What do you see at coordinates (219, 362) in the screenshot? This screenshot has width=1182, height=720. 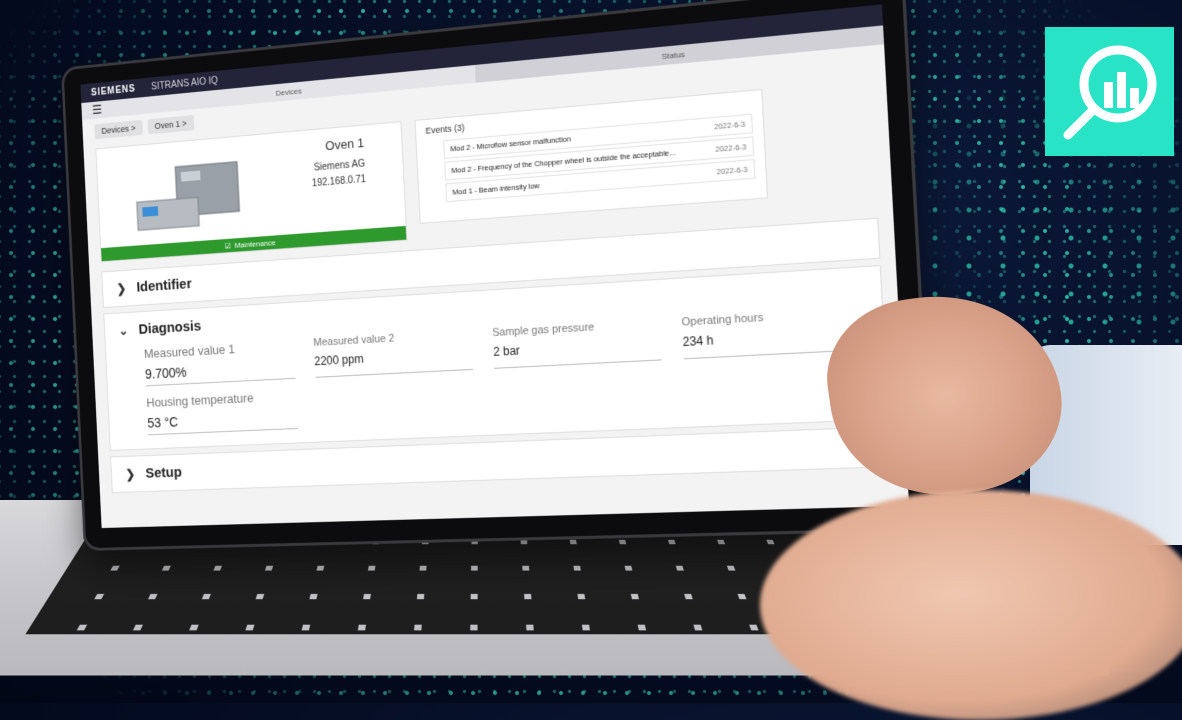 I see `field-measured-value-1: Measured value 1 9.700%` at bounding box center [219, 362].